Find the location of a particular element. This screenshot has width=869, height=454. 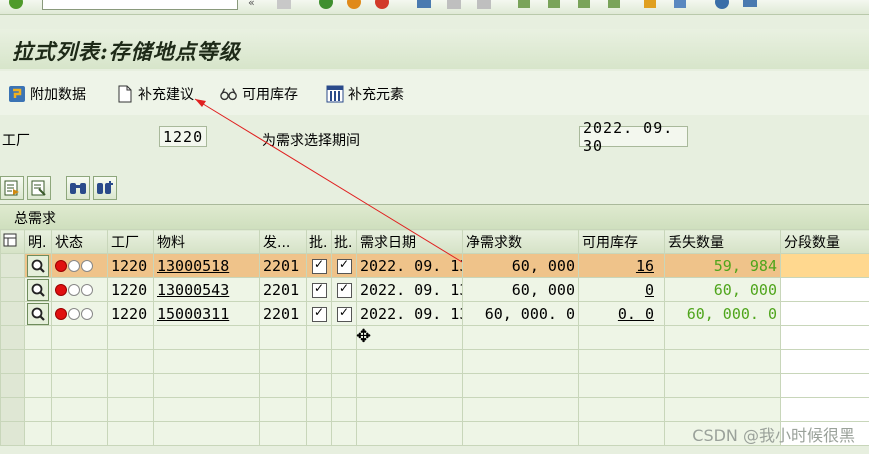

annotation-arrow is located at coordinates (328, 180).